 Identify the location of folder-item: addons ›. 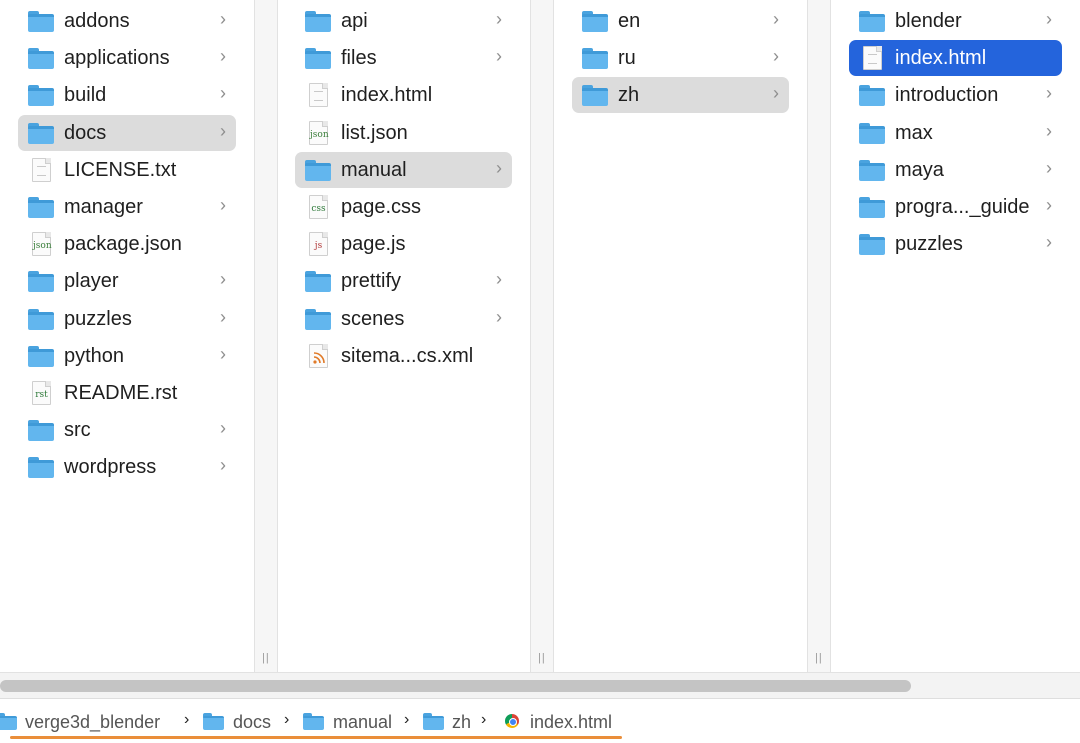
(127, 21).